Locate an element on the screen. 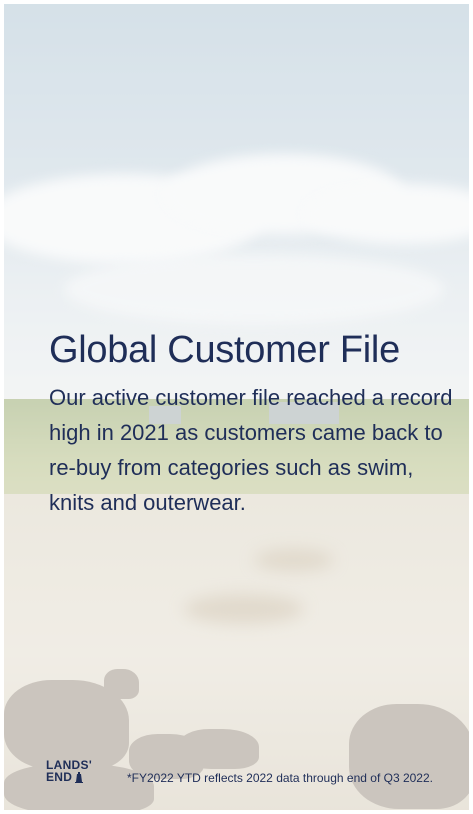  lands-end-logo: LANDS' END is located at coordinates (69, 771).